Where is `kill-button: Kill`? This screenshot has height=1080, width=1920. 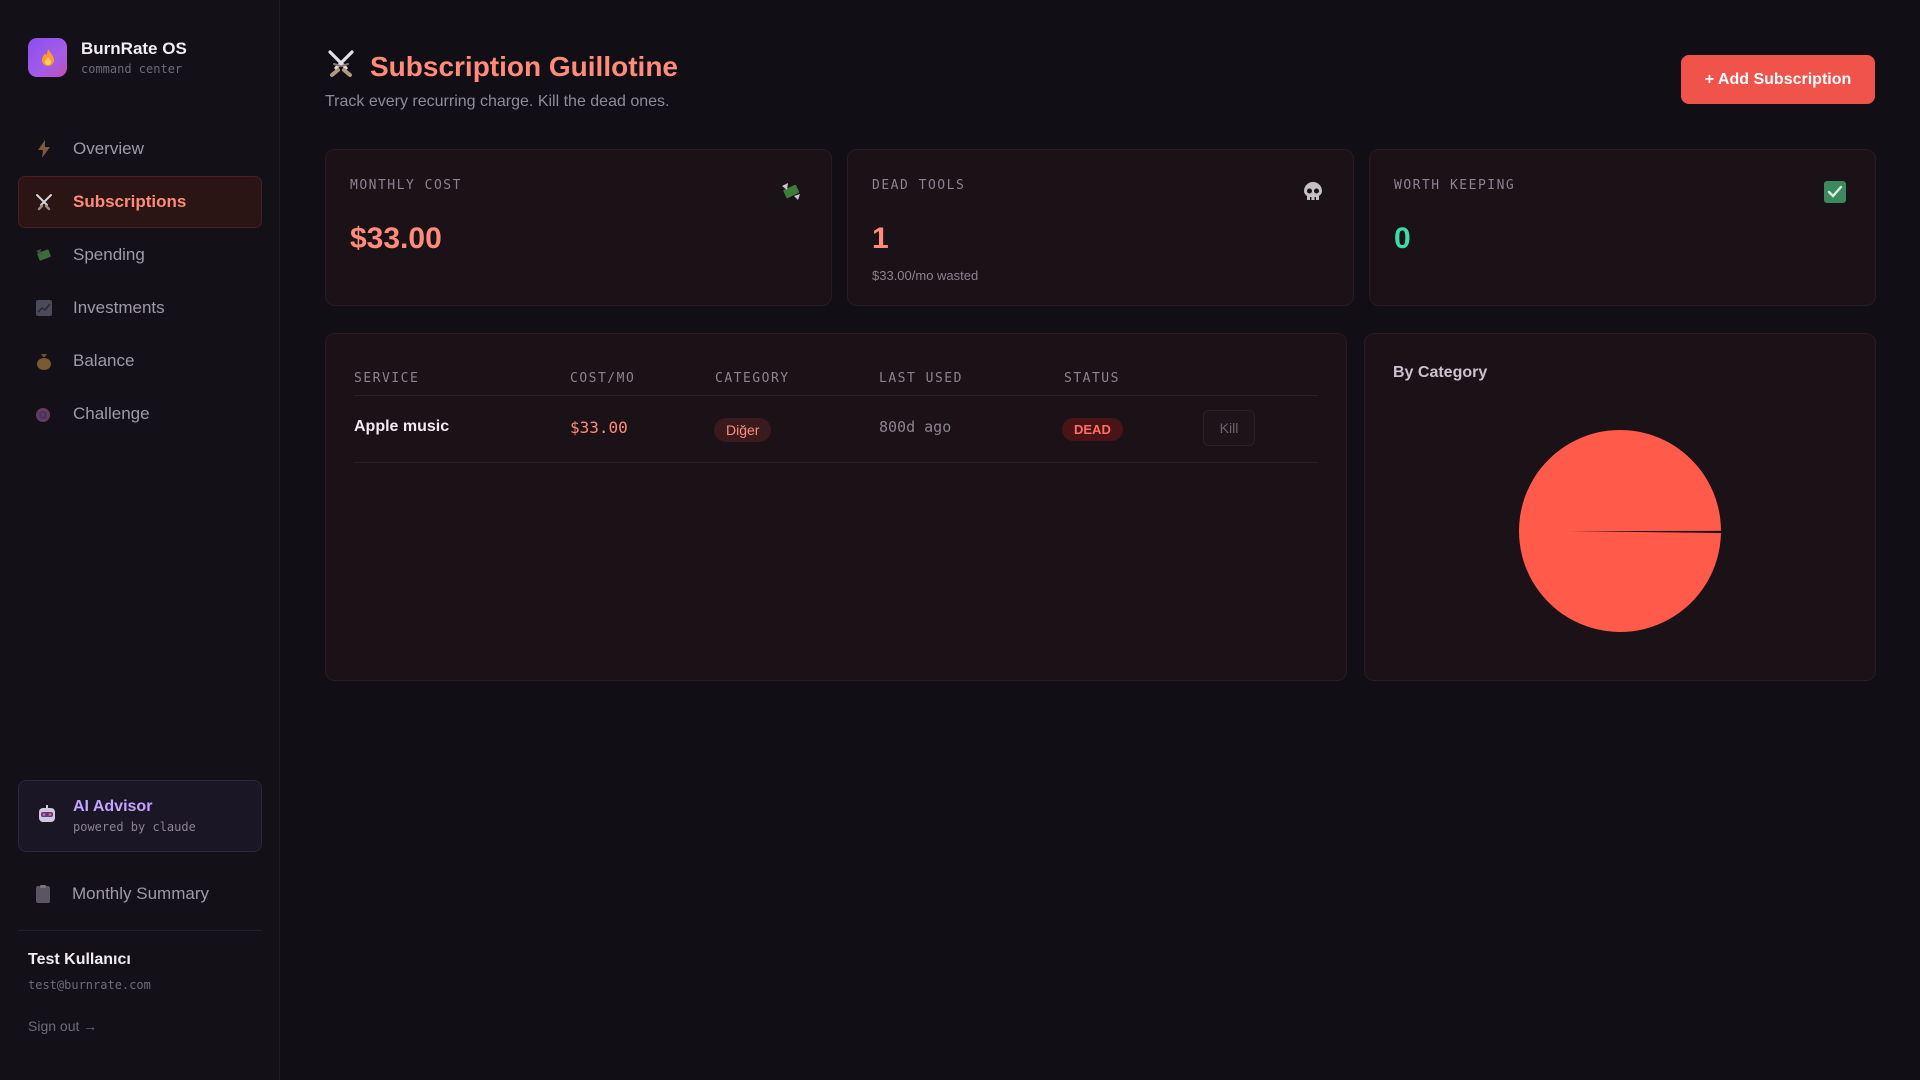
kill-button: Kill is located at coordinates (1229, 428).